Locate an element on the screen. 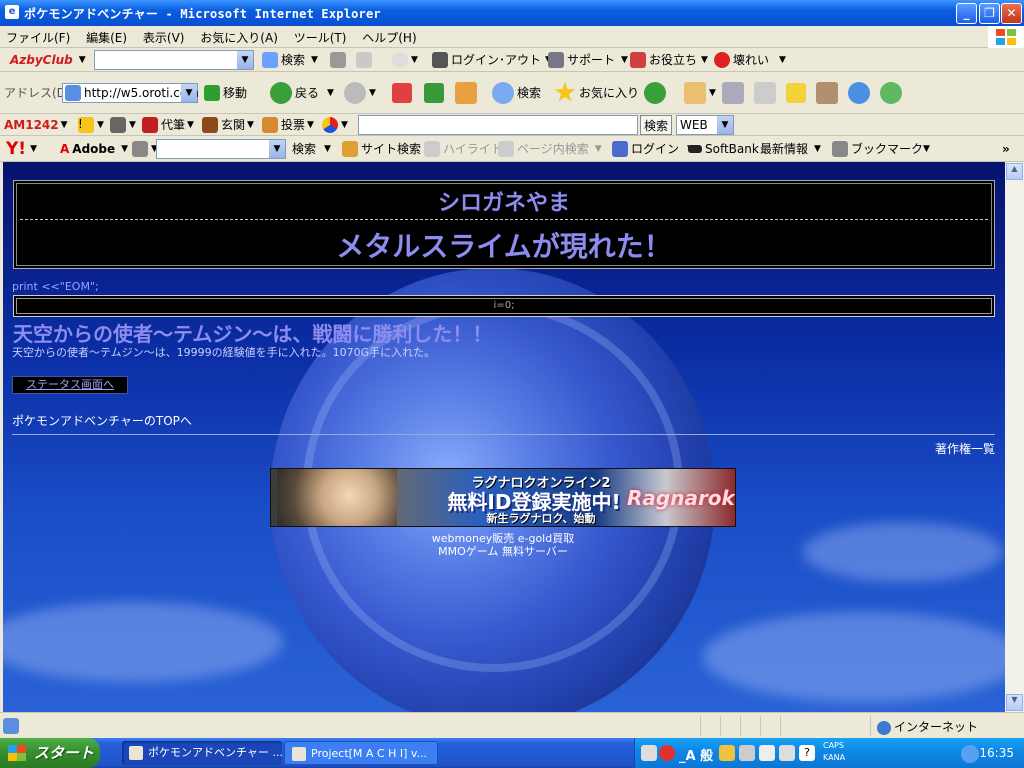 The image size is (1024, 768). home-icon is located at coordinates (466, 92).